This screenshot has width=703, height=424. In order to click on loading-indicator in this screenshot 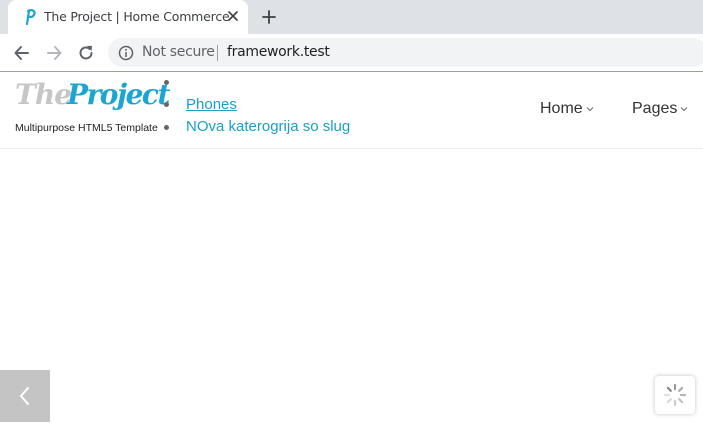, I will do `click(675, 395)`.